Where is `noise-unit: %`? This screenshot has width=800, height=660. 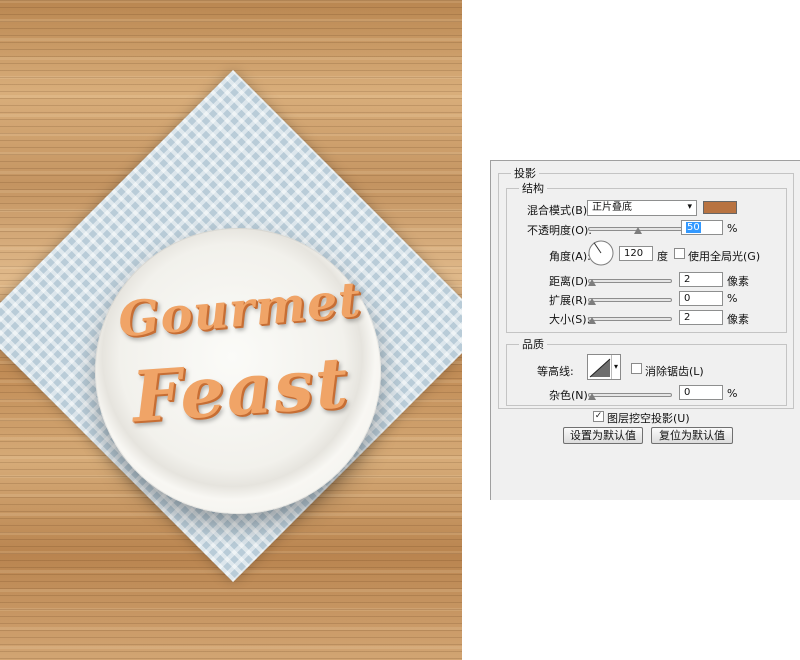
noise-unit: % is located at coordinates (732, 393).